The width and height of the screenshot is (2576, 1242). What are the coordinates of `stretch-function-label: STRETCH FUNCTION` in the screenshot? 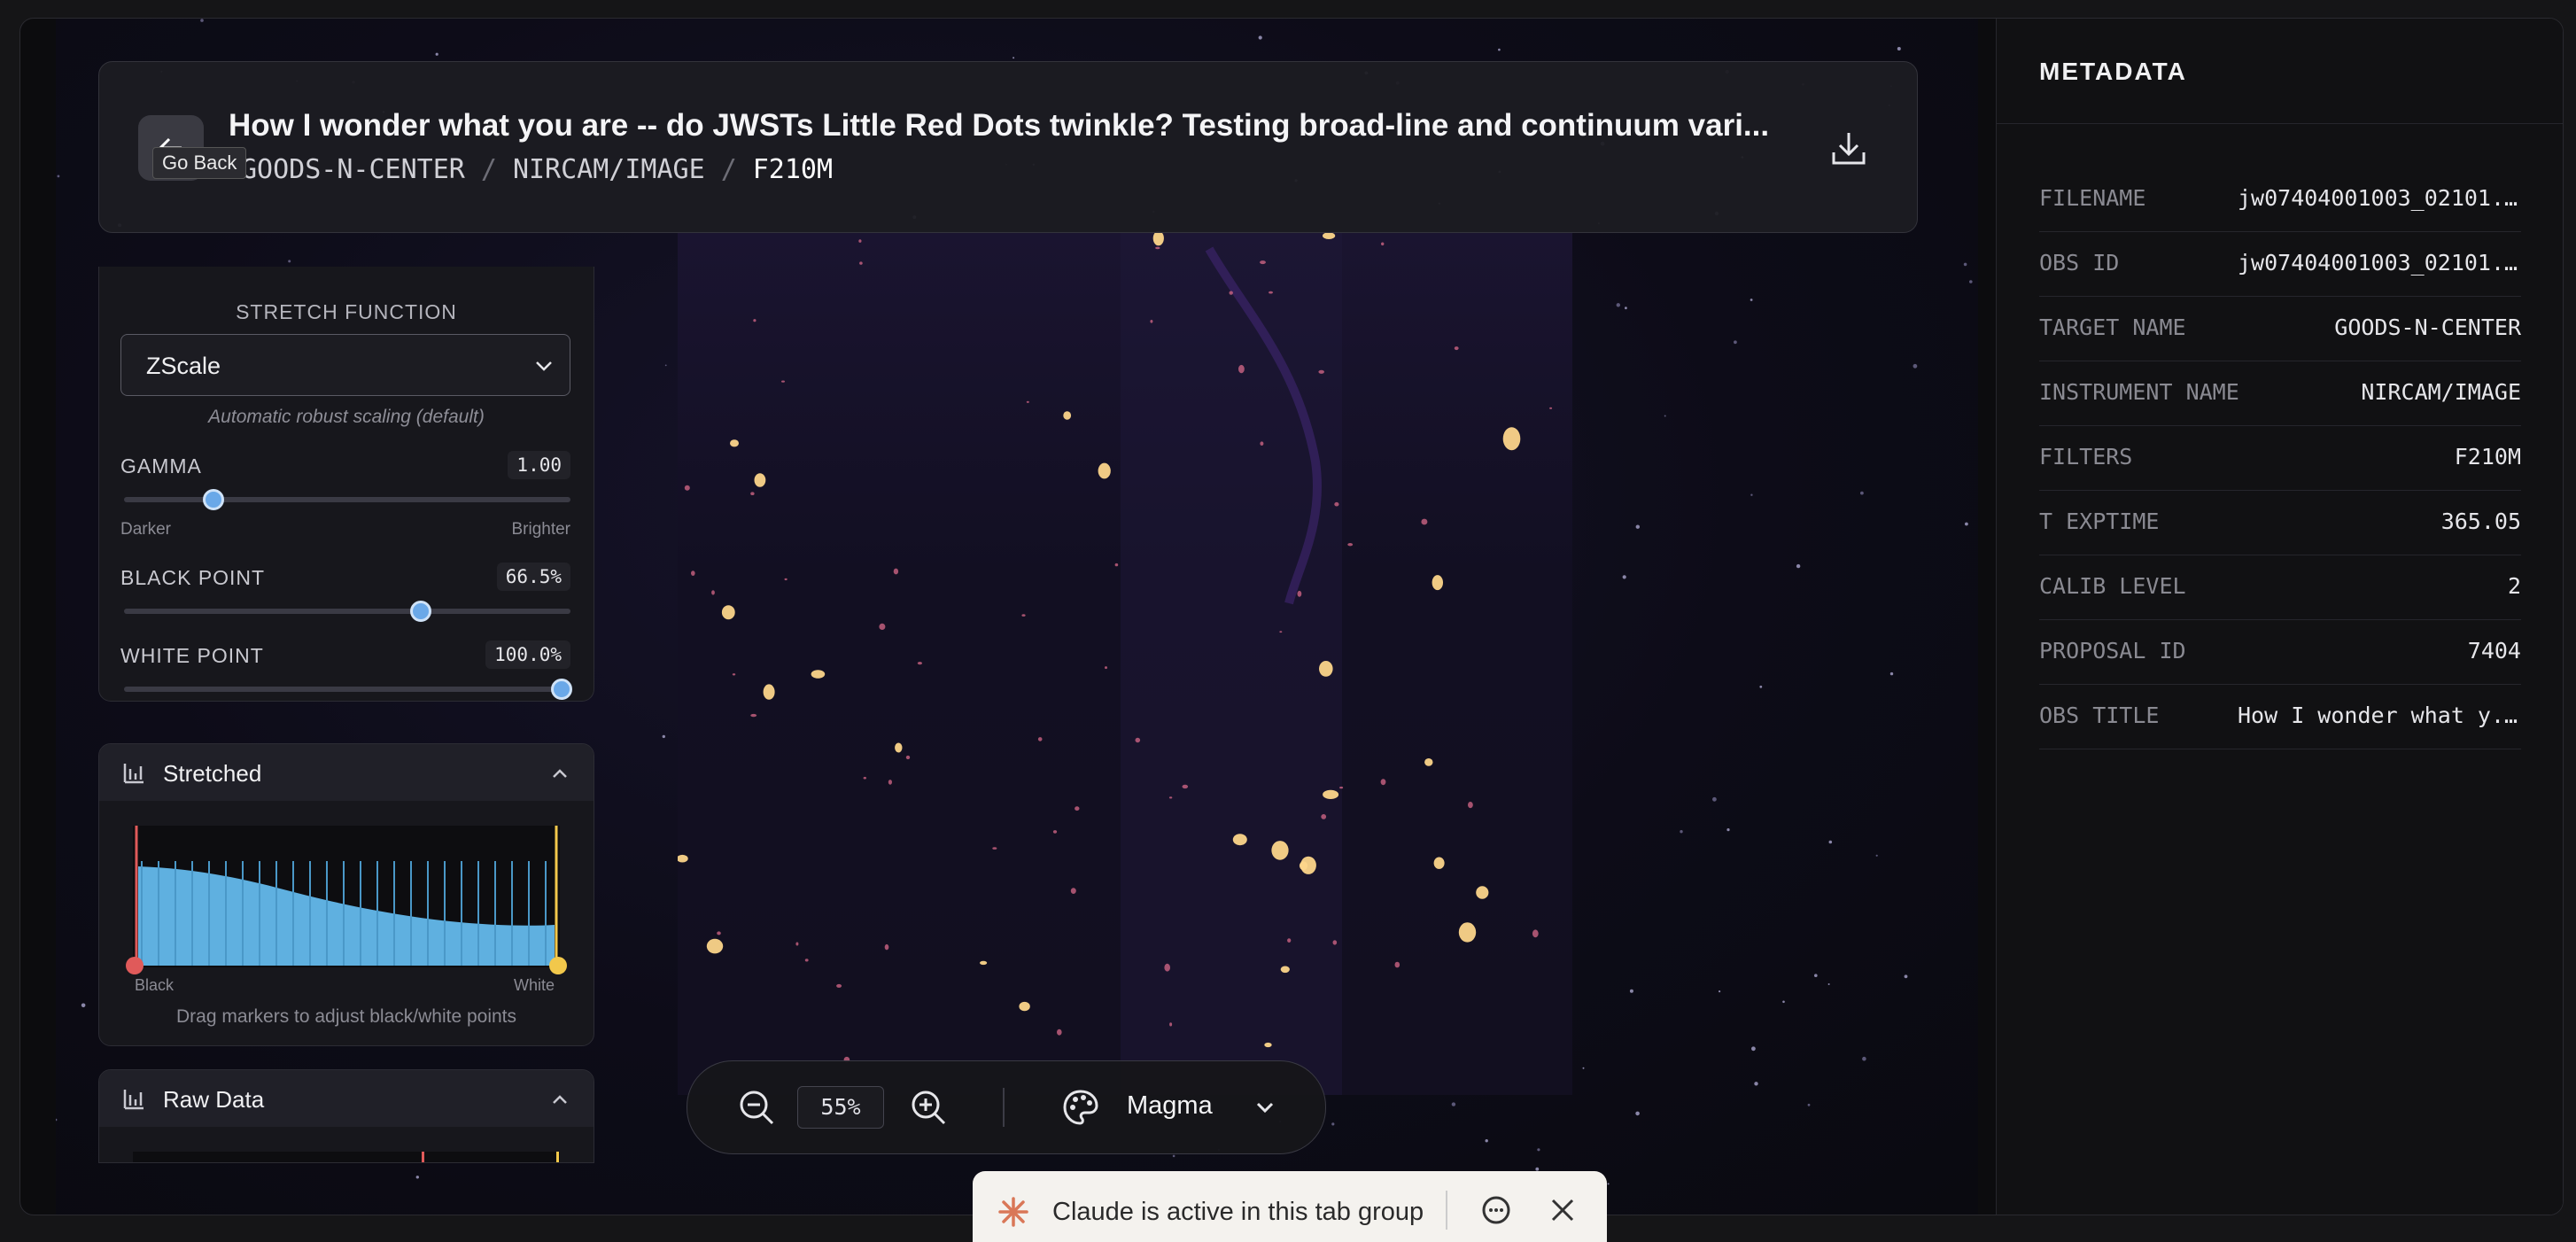 It's located at (346, 311).